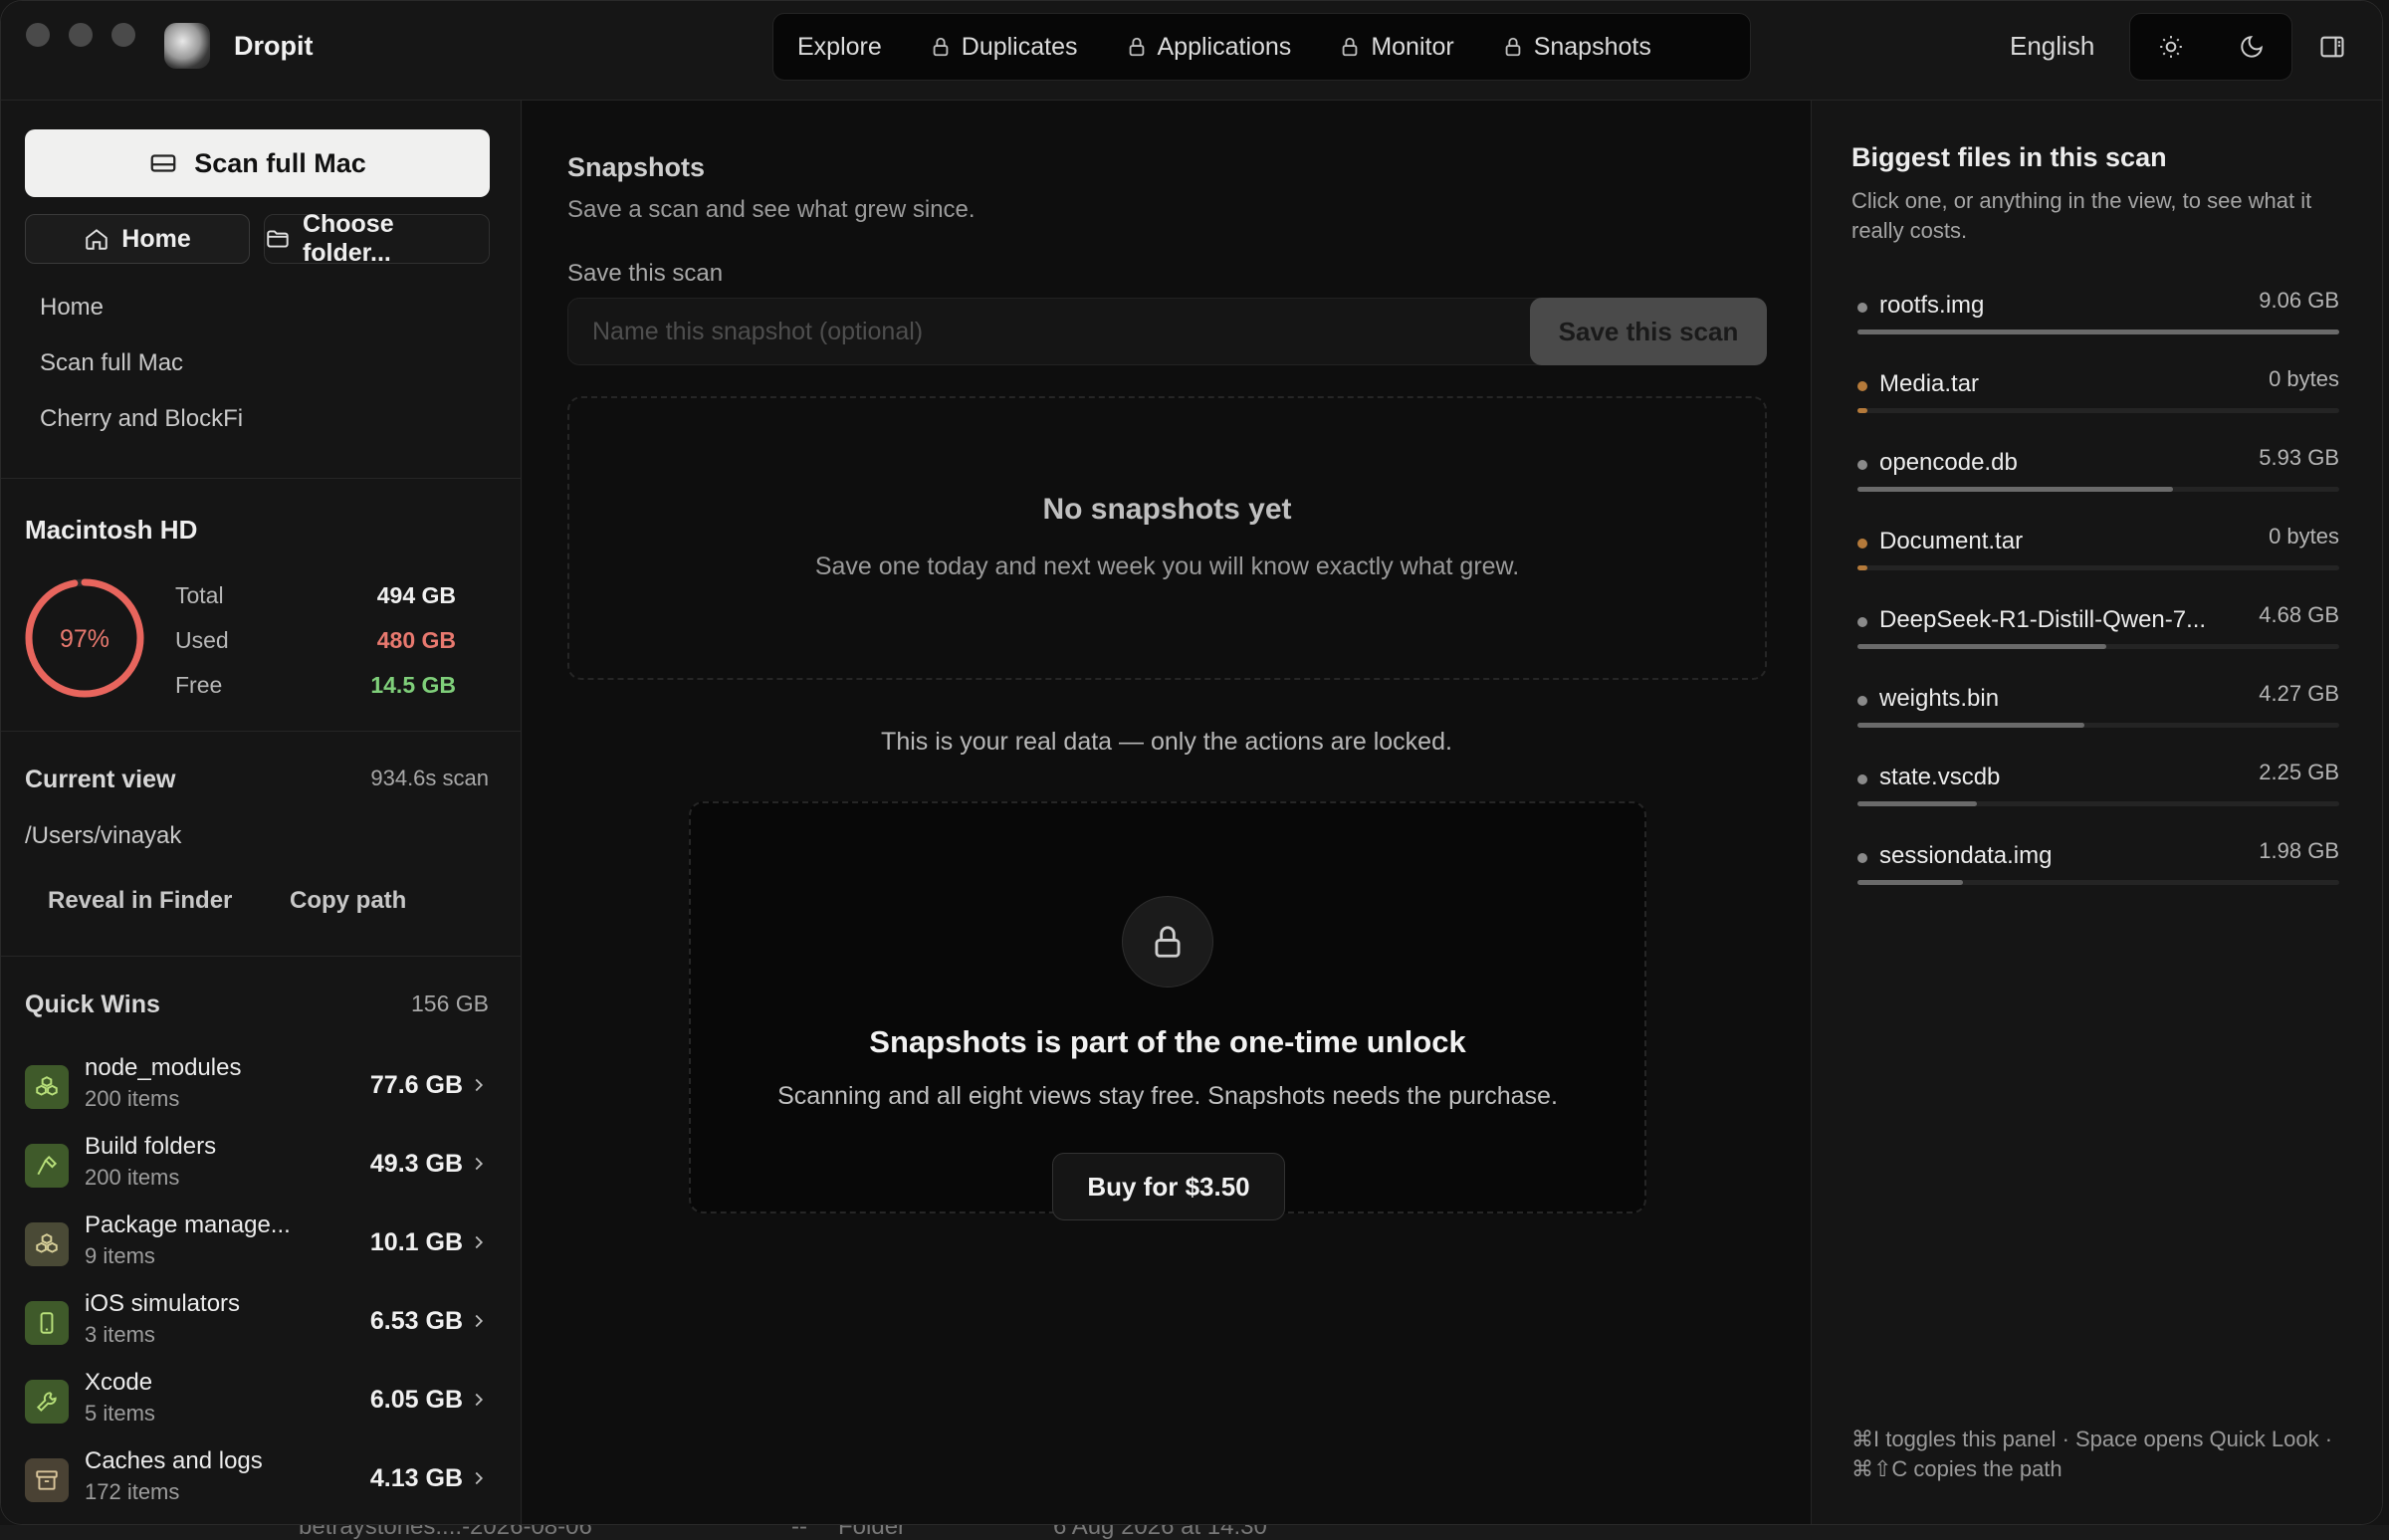 The height and width of the screenshot is (1540, 2389). I want to click on sidebar-link-home: Home, so click(72, 308).